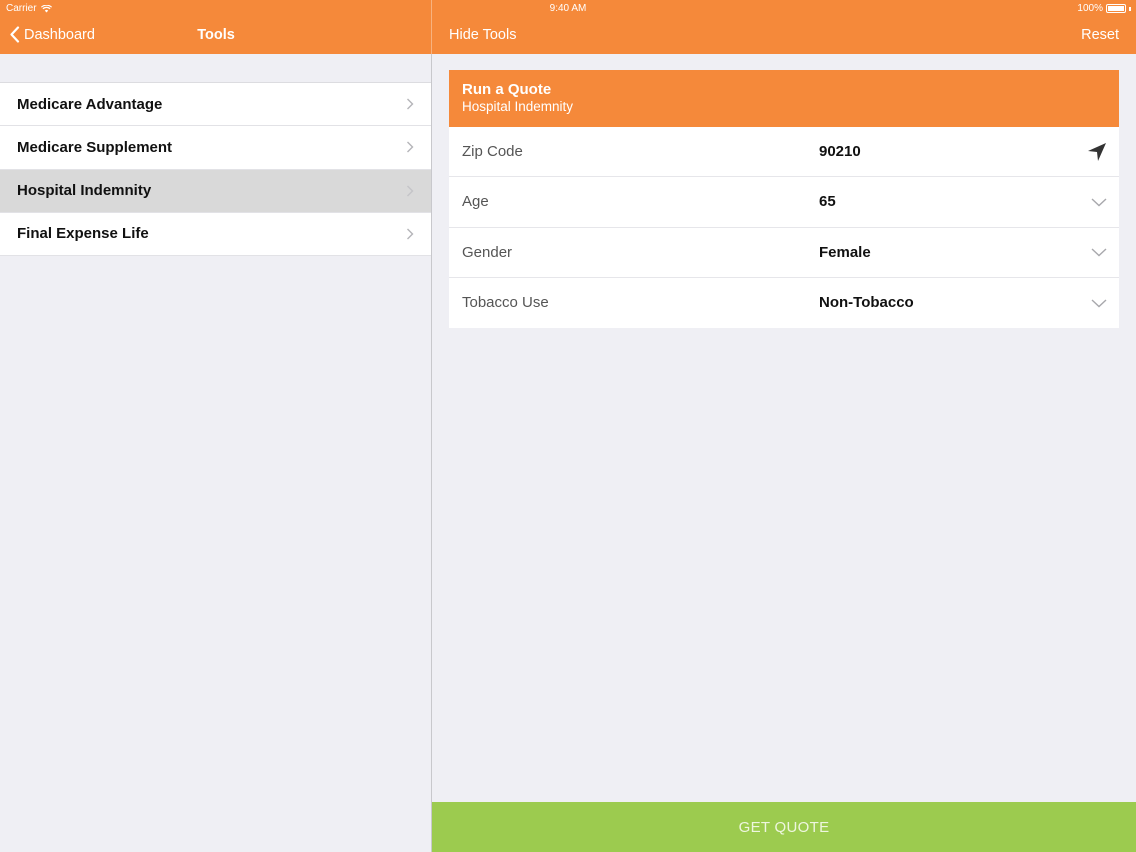  What do you see at coordinates (845, 252) in the screenshot?
I see `gender-value: Female` at bounding box center [845, 252].